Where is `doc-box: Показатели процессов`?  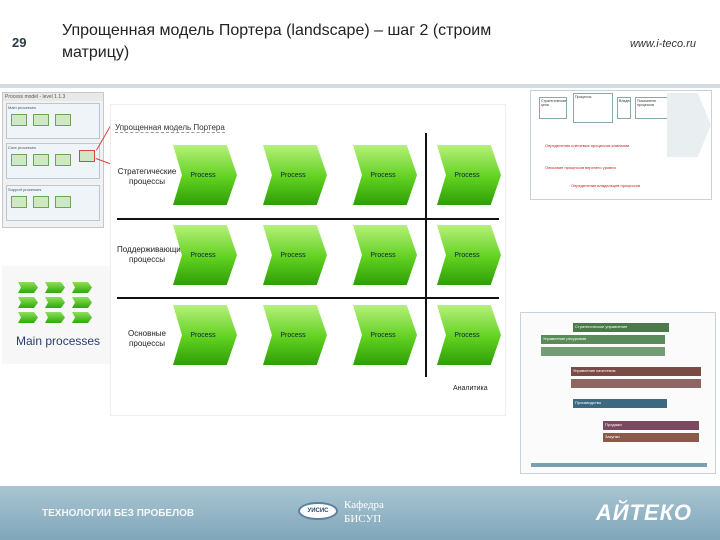 doc-box: Показатели процессов is located at coordinates (652, 108).